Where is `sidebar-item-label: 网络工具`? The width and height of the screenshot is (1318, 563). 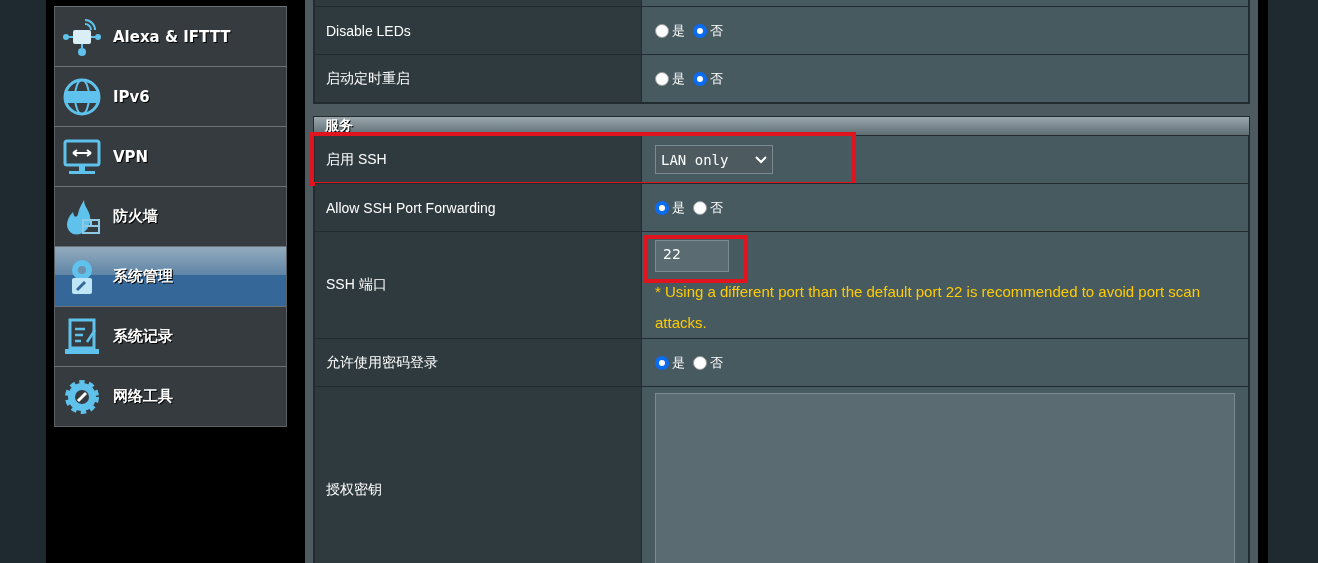
sidebar-item-label: 网络工具 is located at coordinates (143, 396).